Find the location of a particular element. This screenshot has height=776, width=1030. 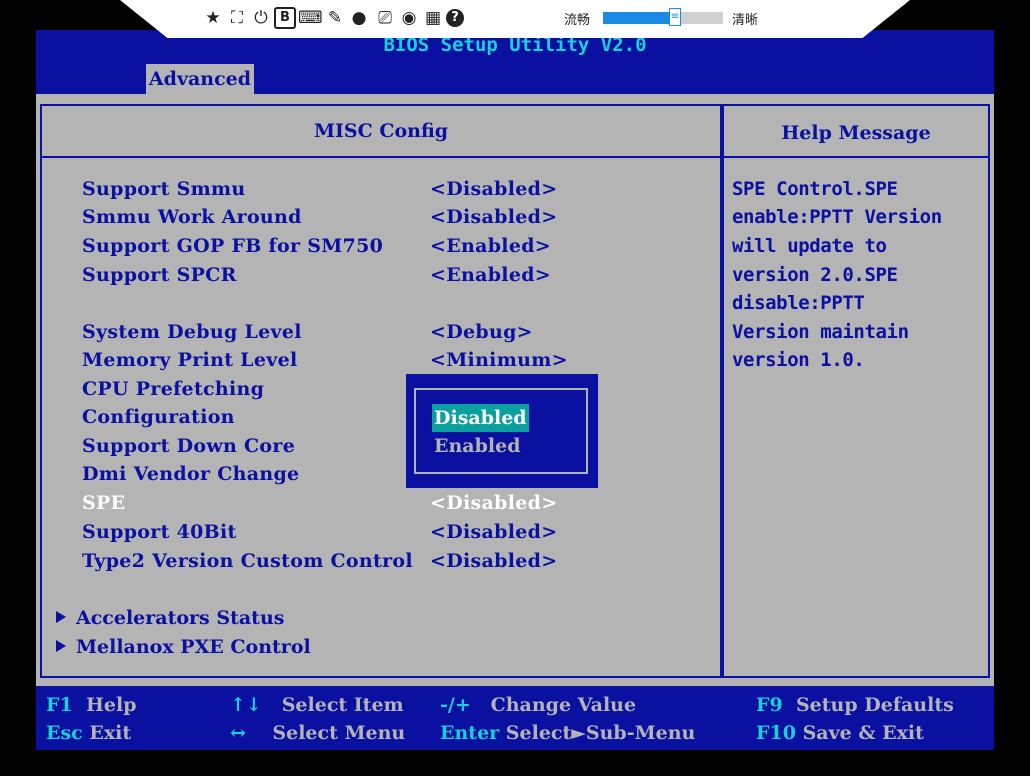

help-text-line: version 1.0. is located at coordinates (798, 360).